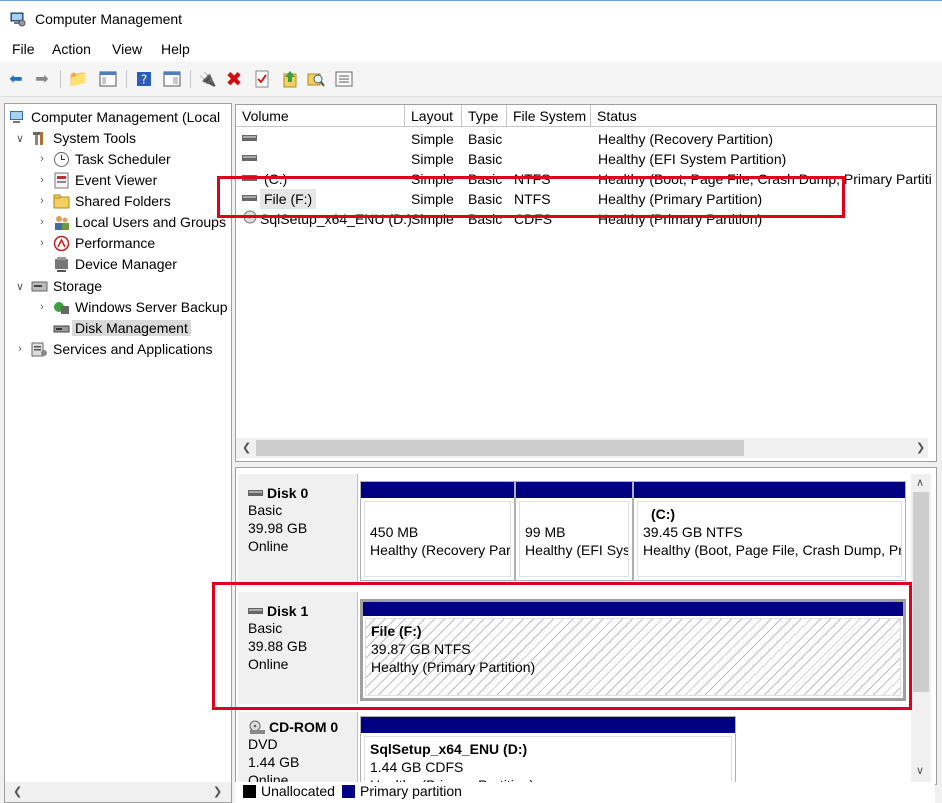  What do you see at coordinates (336, 219) in the screenshot?
I see `cell-volume: SqlSetup_x64_ENU (D:)` at bounding box center [336, 219].